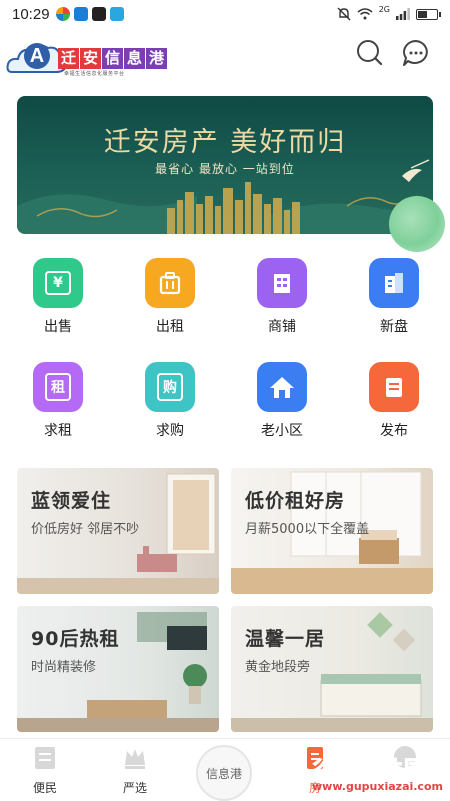  Describe the element at coordinates (332, 669) in the screenshot. I see `promo-card-cozy-one-bed: 温馨一居 黄金地段旁` at that location.